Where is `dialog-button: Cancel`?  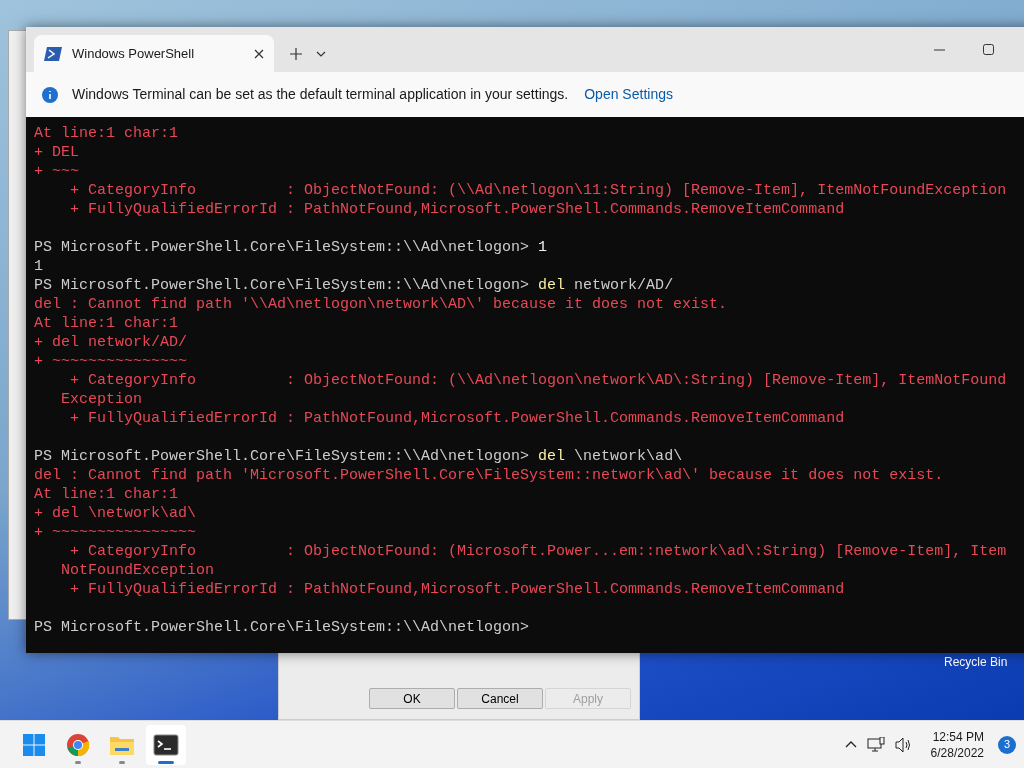
dialog-button: Cancel is located at coordinates (500, 698).